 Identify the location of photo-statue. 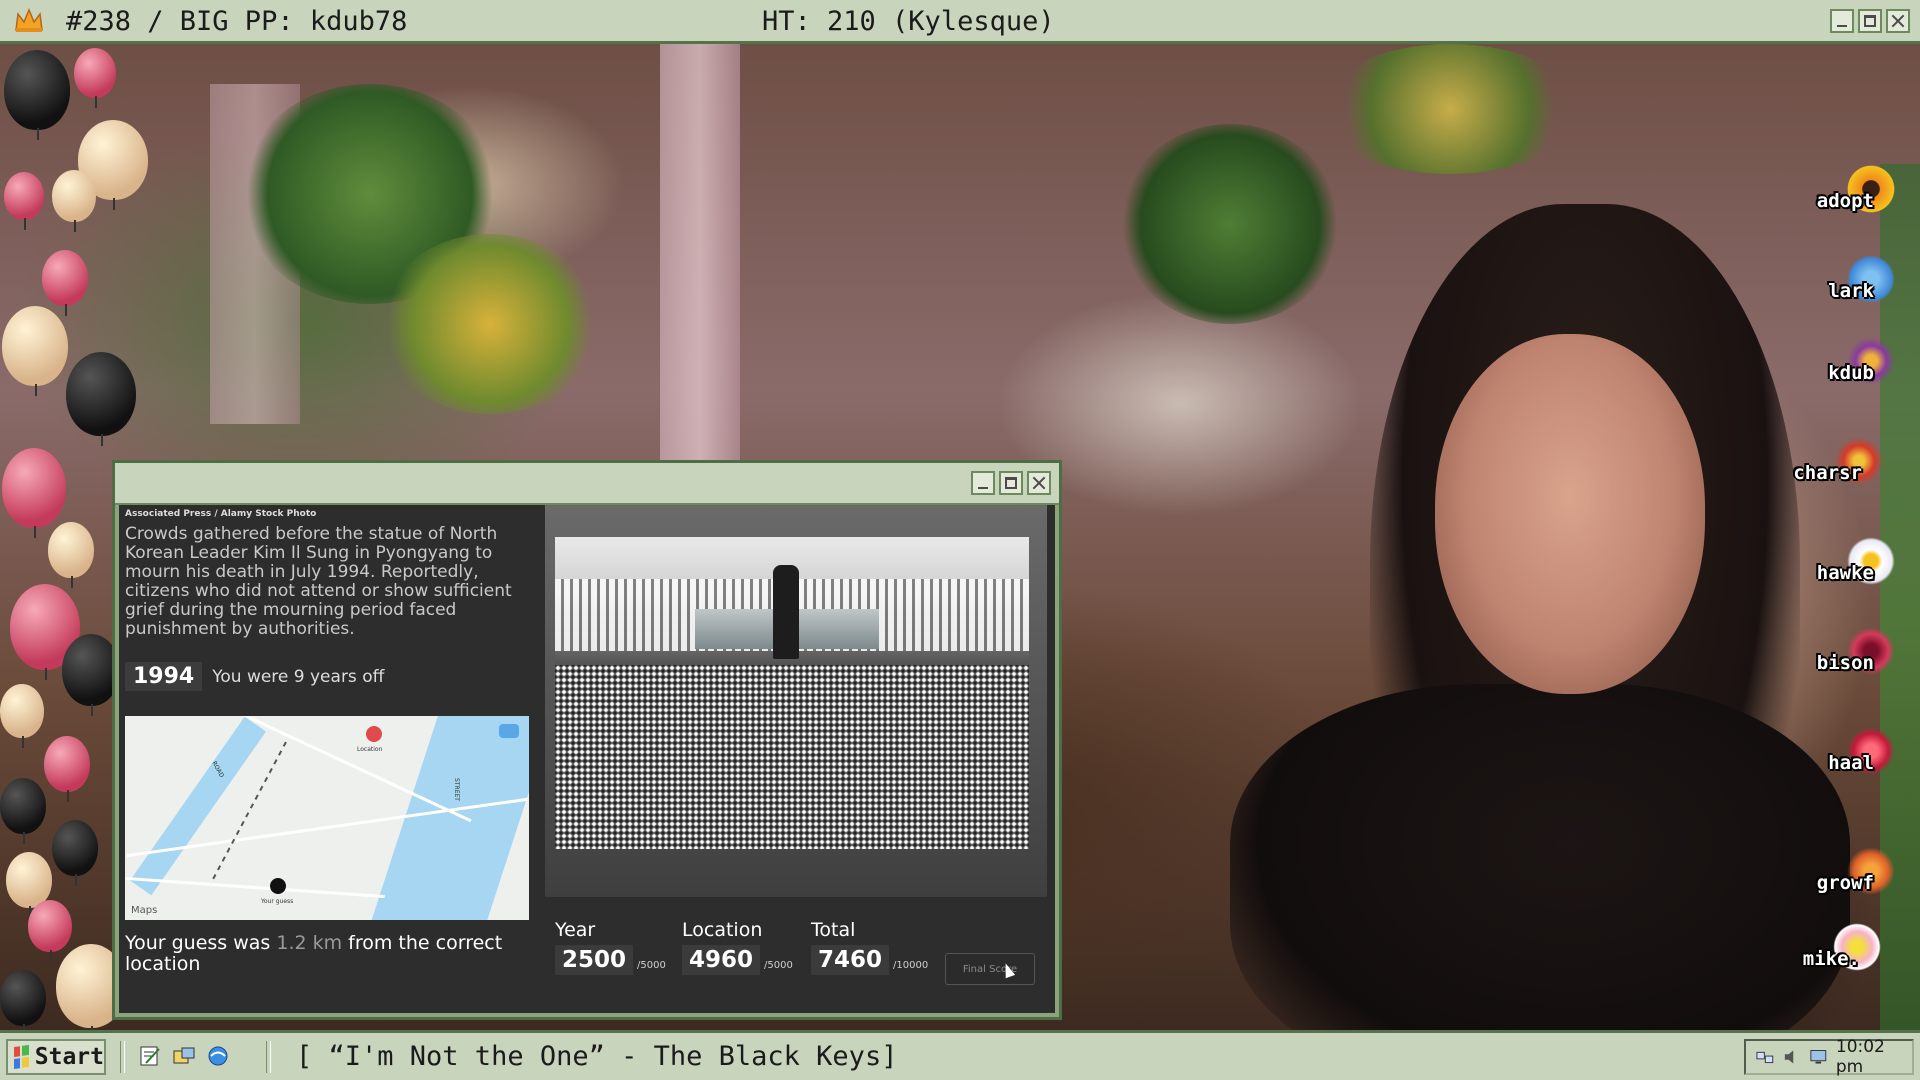
(786, 612).